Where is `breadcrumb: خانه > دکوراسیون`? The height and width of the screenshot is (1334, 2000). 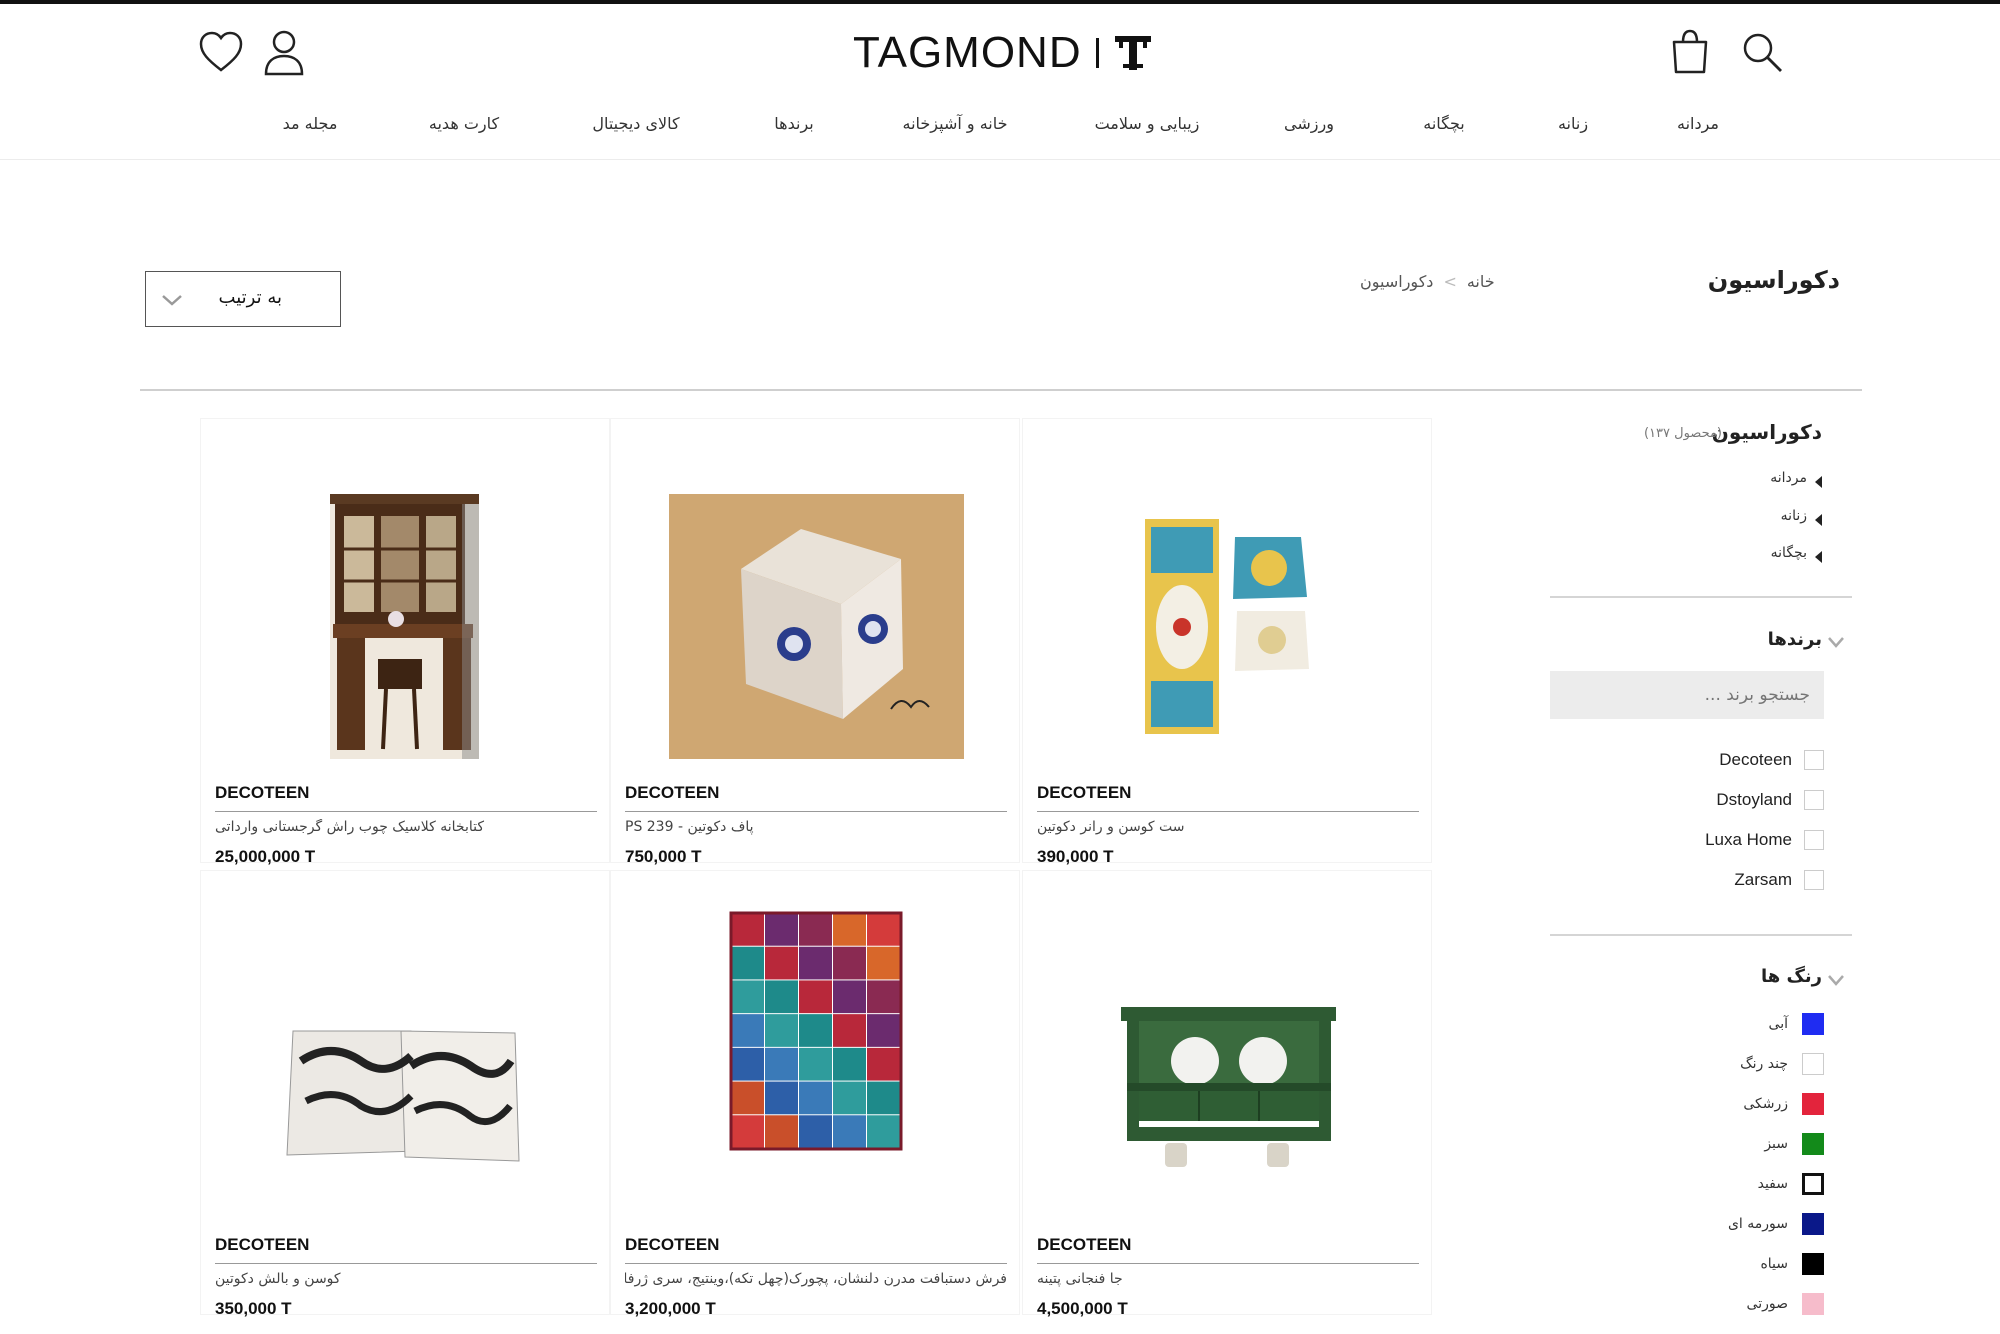 breadcrumb: خانه > دکوراسیون is located at coordinates (1427, 281).